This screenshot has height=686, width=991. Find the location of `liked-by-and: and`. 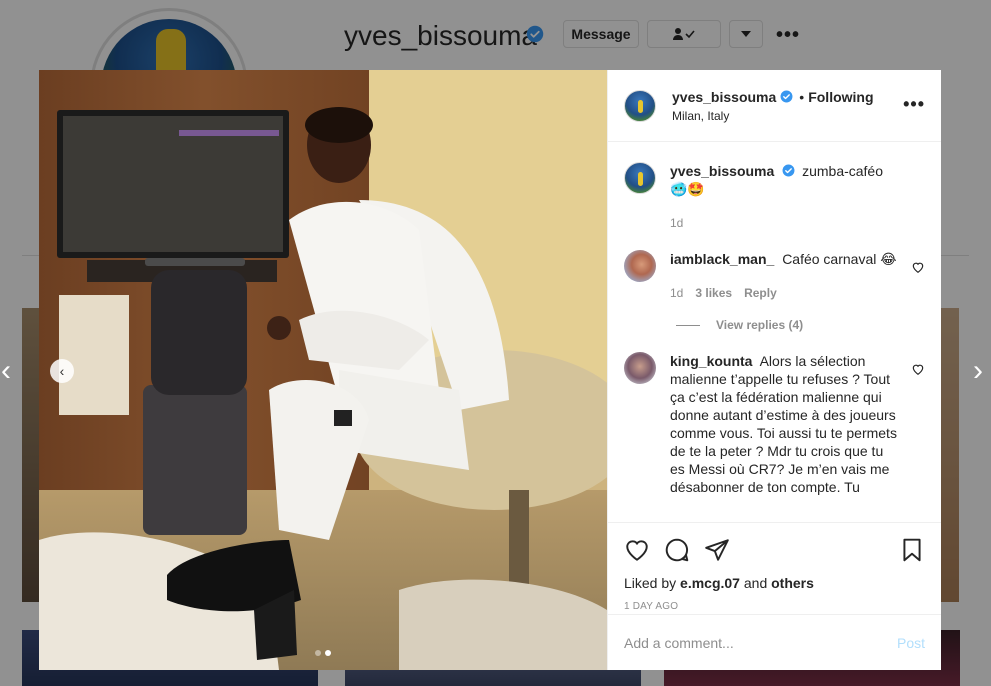

liked-by-and: and is located at coordinates (755, 583).